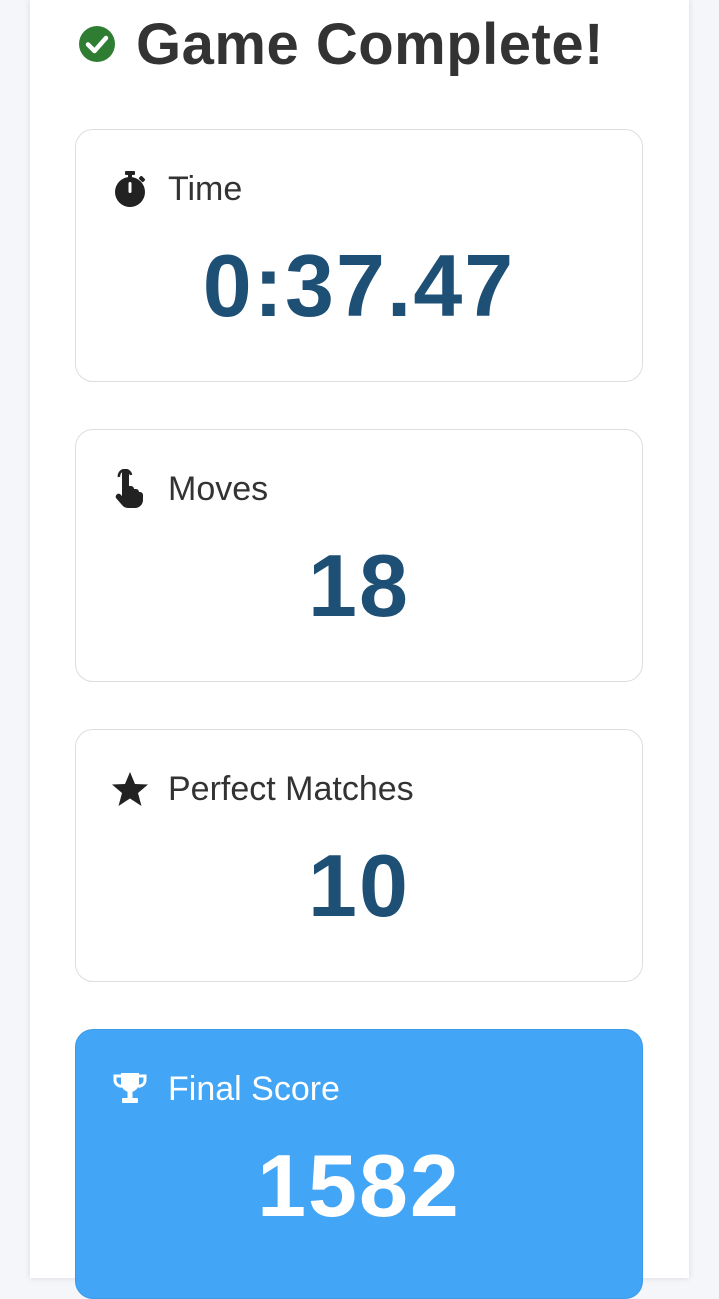 This screenshot has width=719, height=1299. Describe the element at coordinates (359, 285) in the screenshot. I see `time-value: 0:37.47` at that location.